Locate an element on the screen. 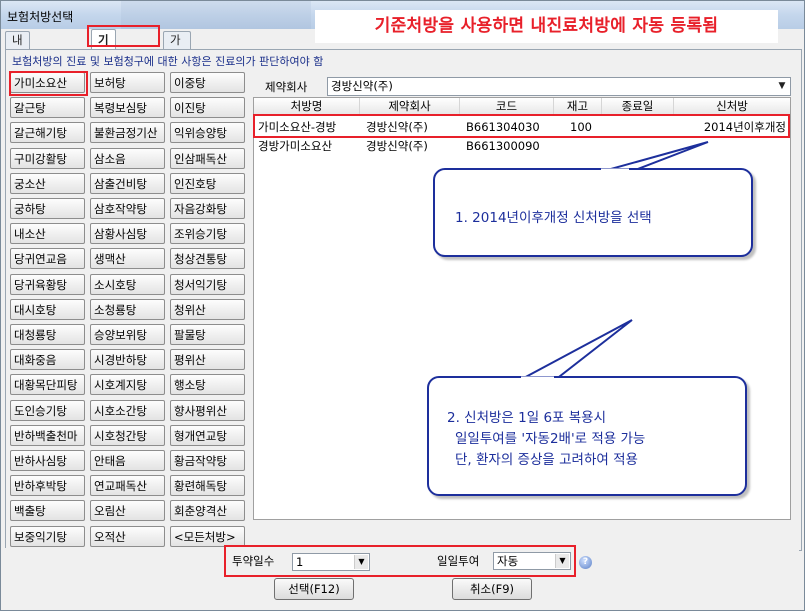 The image size is (805, 611). herb-button: 복령보심탕 is located at coordinates (127, 107).